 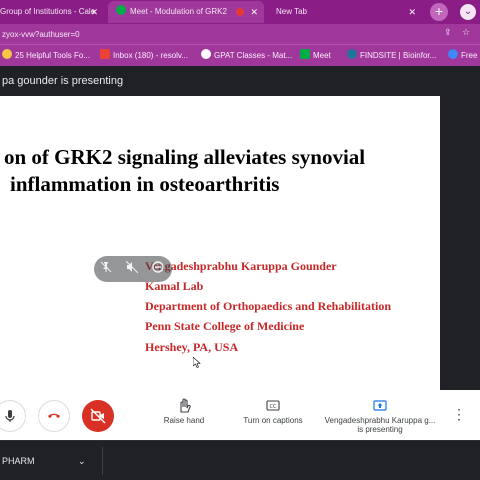 What do you see at coordinates (185, 157) in the screenshot?
I see `slide-title-line-1: on of GRK2 signaling alleviates synovial` at bounding box center [185, 157].